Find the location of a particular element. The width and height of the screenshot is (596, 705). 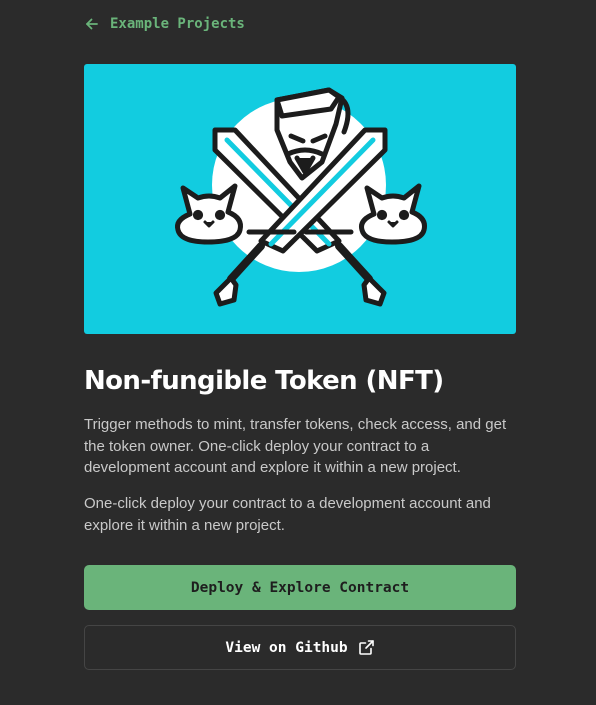

page-title: Non-fungible Token (NFT) is located at coordinates (264, 381).